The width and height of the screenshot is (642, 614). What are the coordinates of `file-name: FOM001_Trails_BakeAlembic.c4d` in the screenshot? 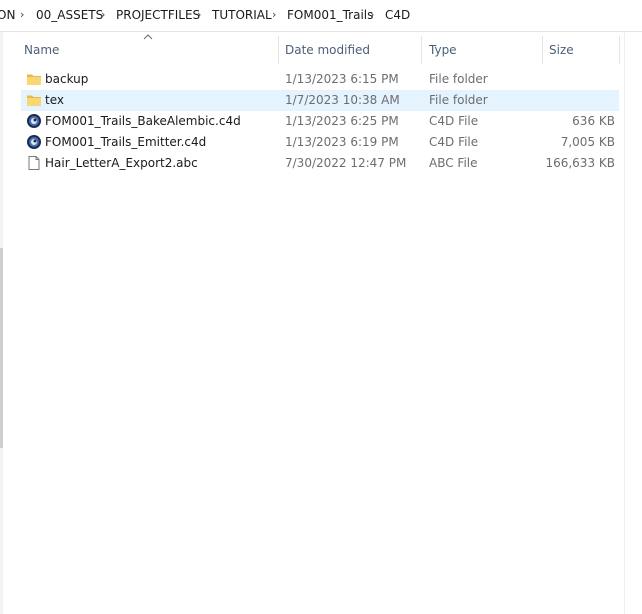 It's located at (143, 121).